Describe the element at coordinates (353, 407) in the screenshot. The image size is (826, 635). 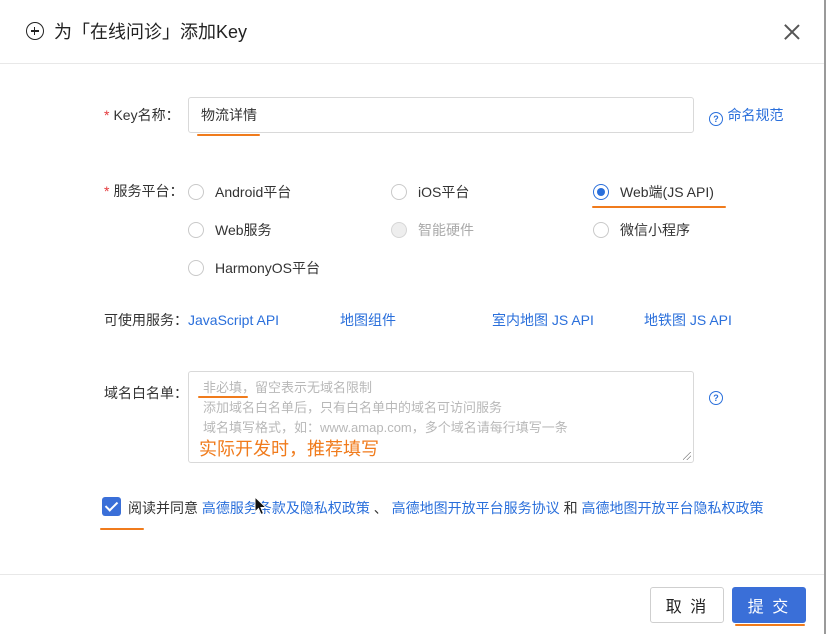
I see `placeholder-line: 添加域名白名单后，只有白名单中的域名可访问服务` at that location.